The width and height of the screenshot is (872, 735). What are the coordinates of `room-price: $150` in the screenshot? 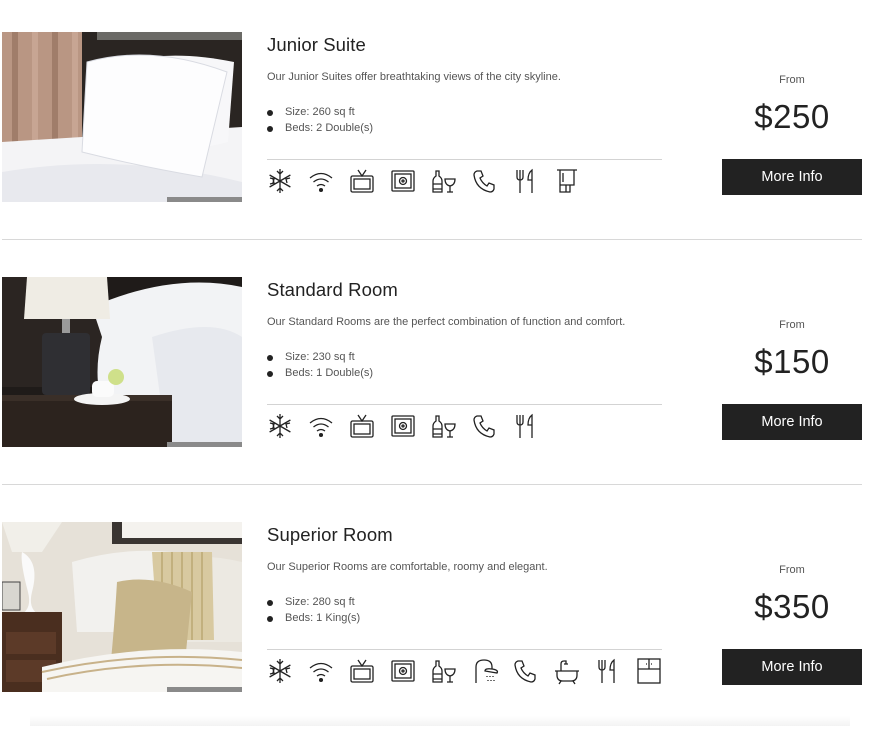 It's located at (792, 361).